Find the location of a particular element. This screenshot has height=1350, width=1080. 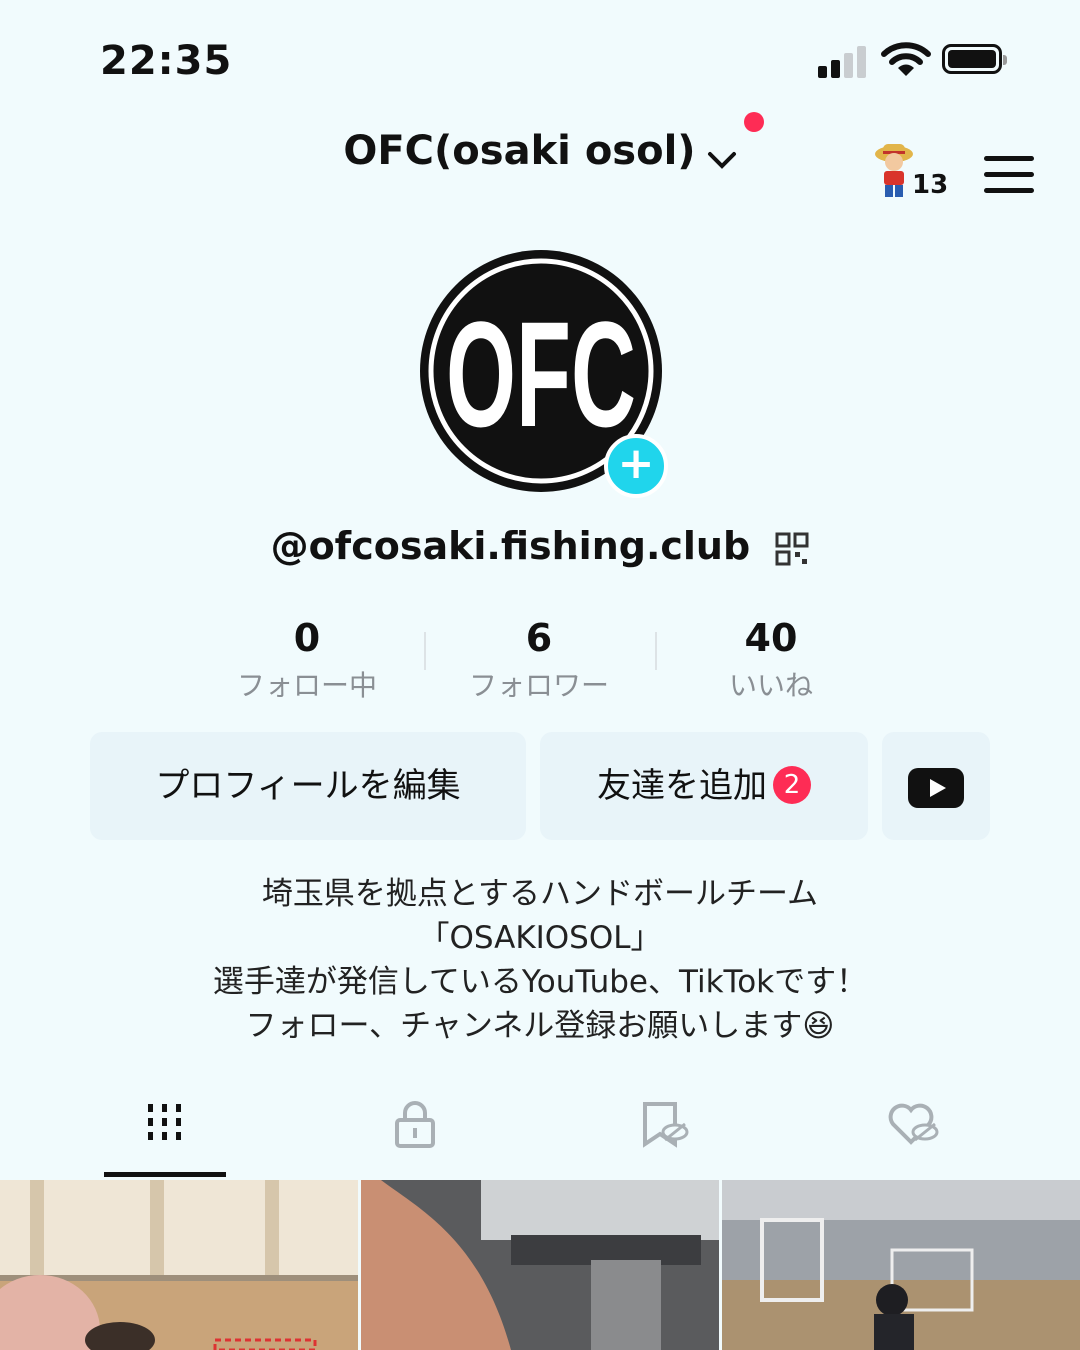

add-friends-label: 友達を追加 is located at coordinates (682, 786).